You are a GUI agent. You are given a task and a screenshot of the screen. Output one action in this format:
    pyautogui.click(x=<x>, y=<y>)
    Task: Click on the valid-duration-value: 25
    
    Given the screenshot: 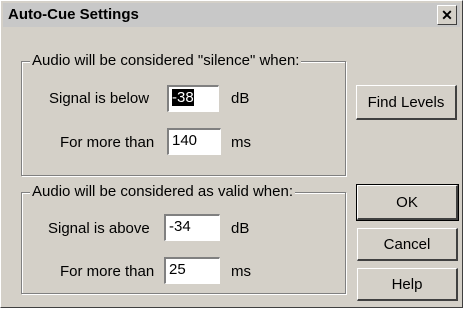 What is the action you would take?
    pyautogui.click(x=177, y=269)
    